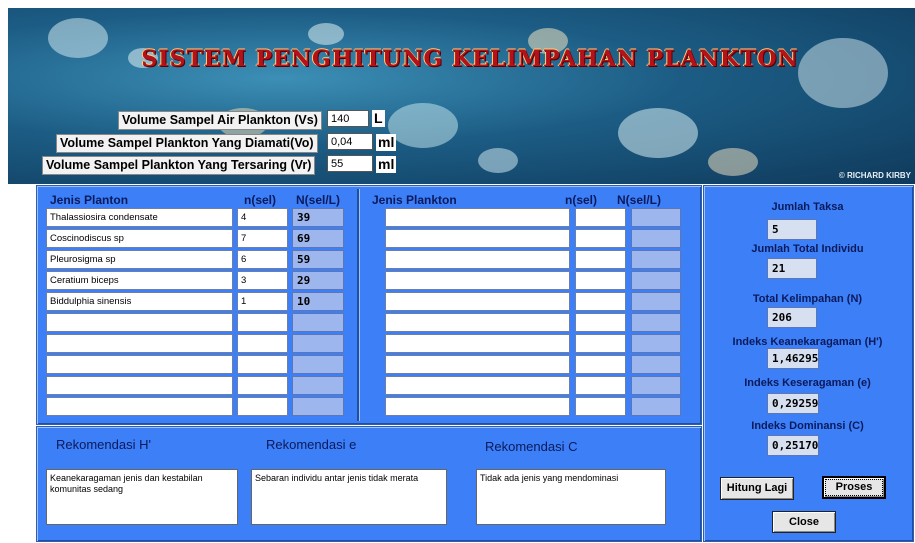  What do you see at coordinates (874, 175) in the screenshot?
I see `watermark-text: © RICHARD KIRBY` at bounding box center [874, 175].